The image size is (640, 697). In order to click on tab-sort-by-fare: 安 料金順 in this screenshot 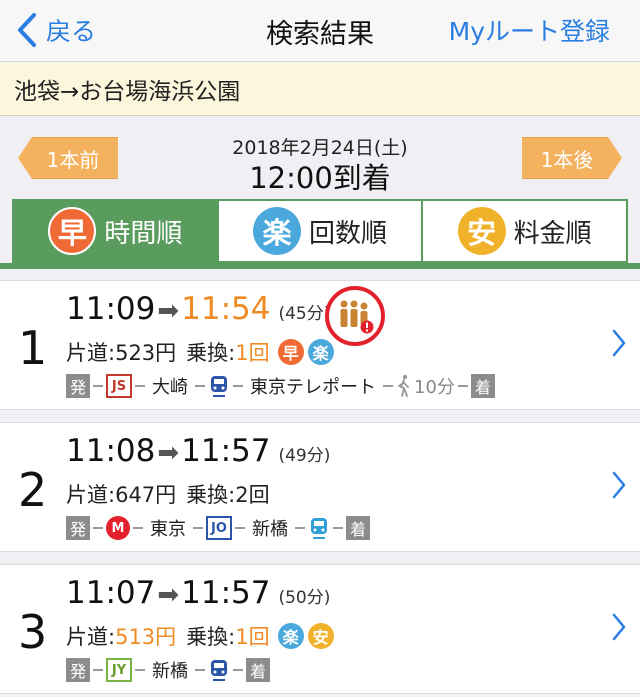, I will do `click(524, 231)`.